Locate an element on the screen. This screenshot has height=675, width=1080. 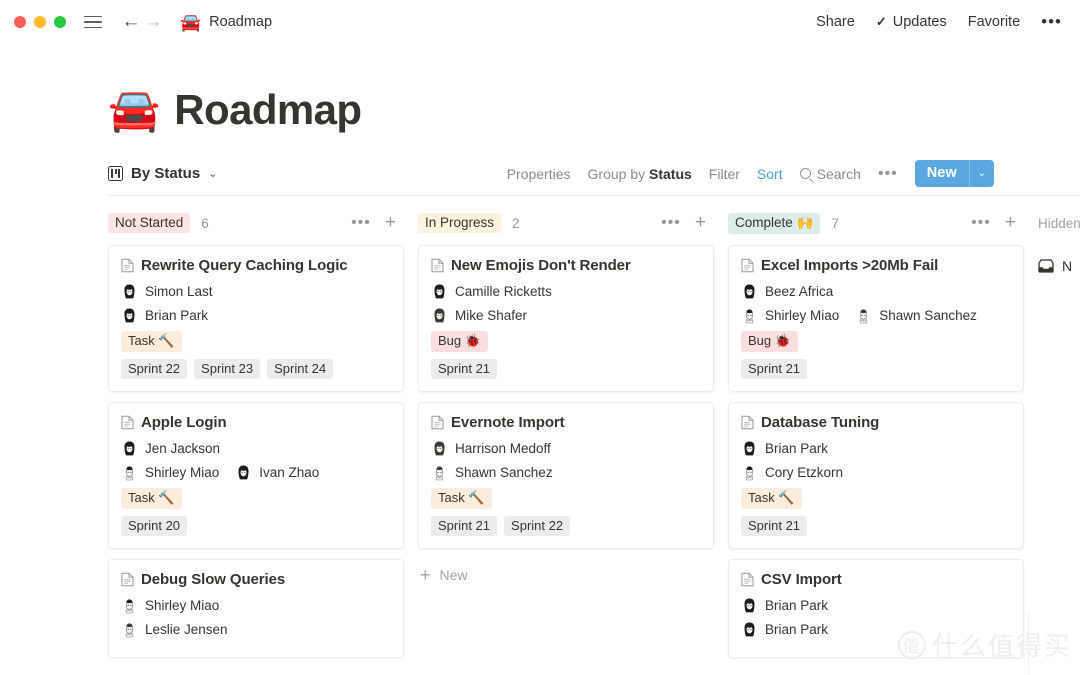
maximize-window-button is located at coordinates (60, 22).